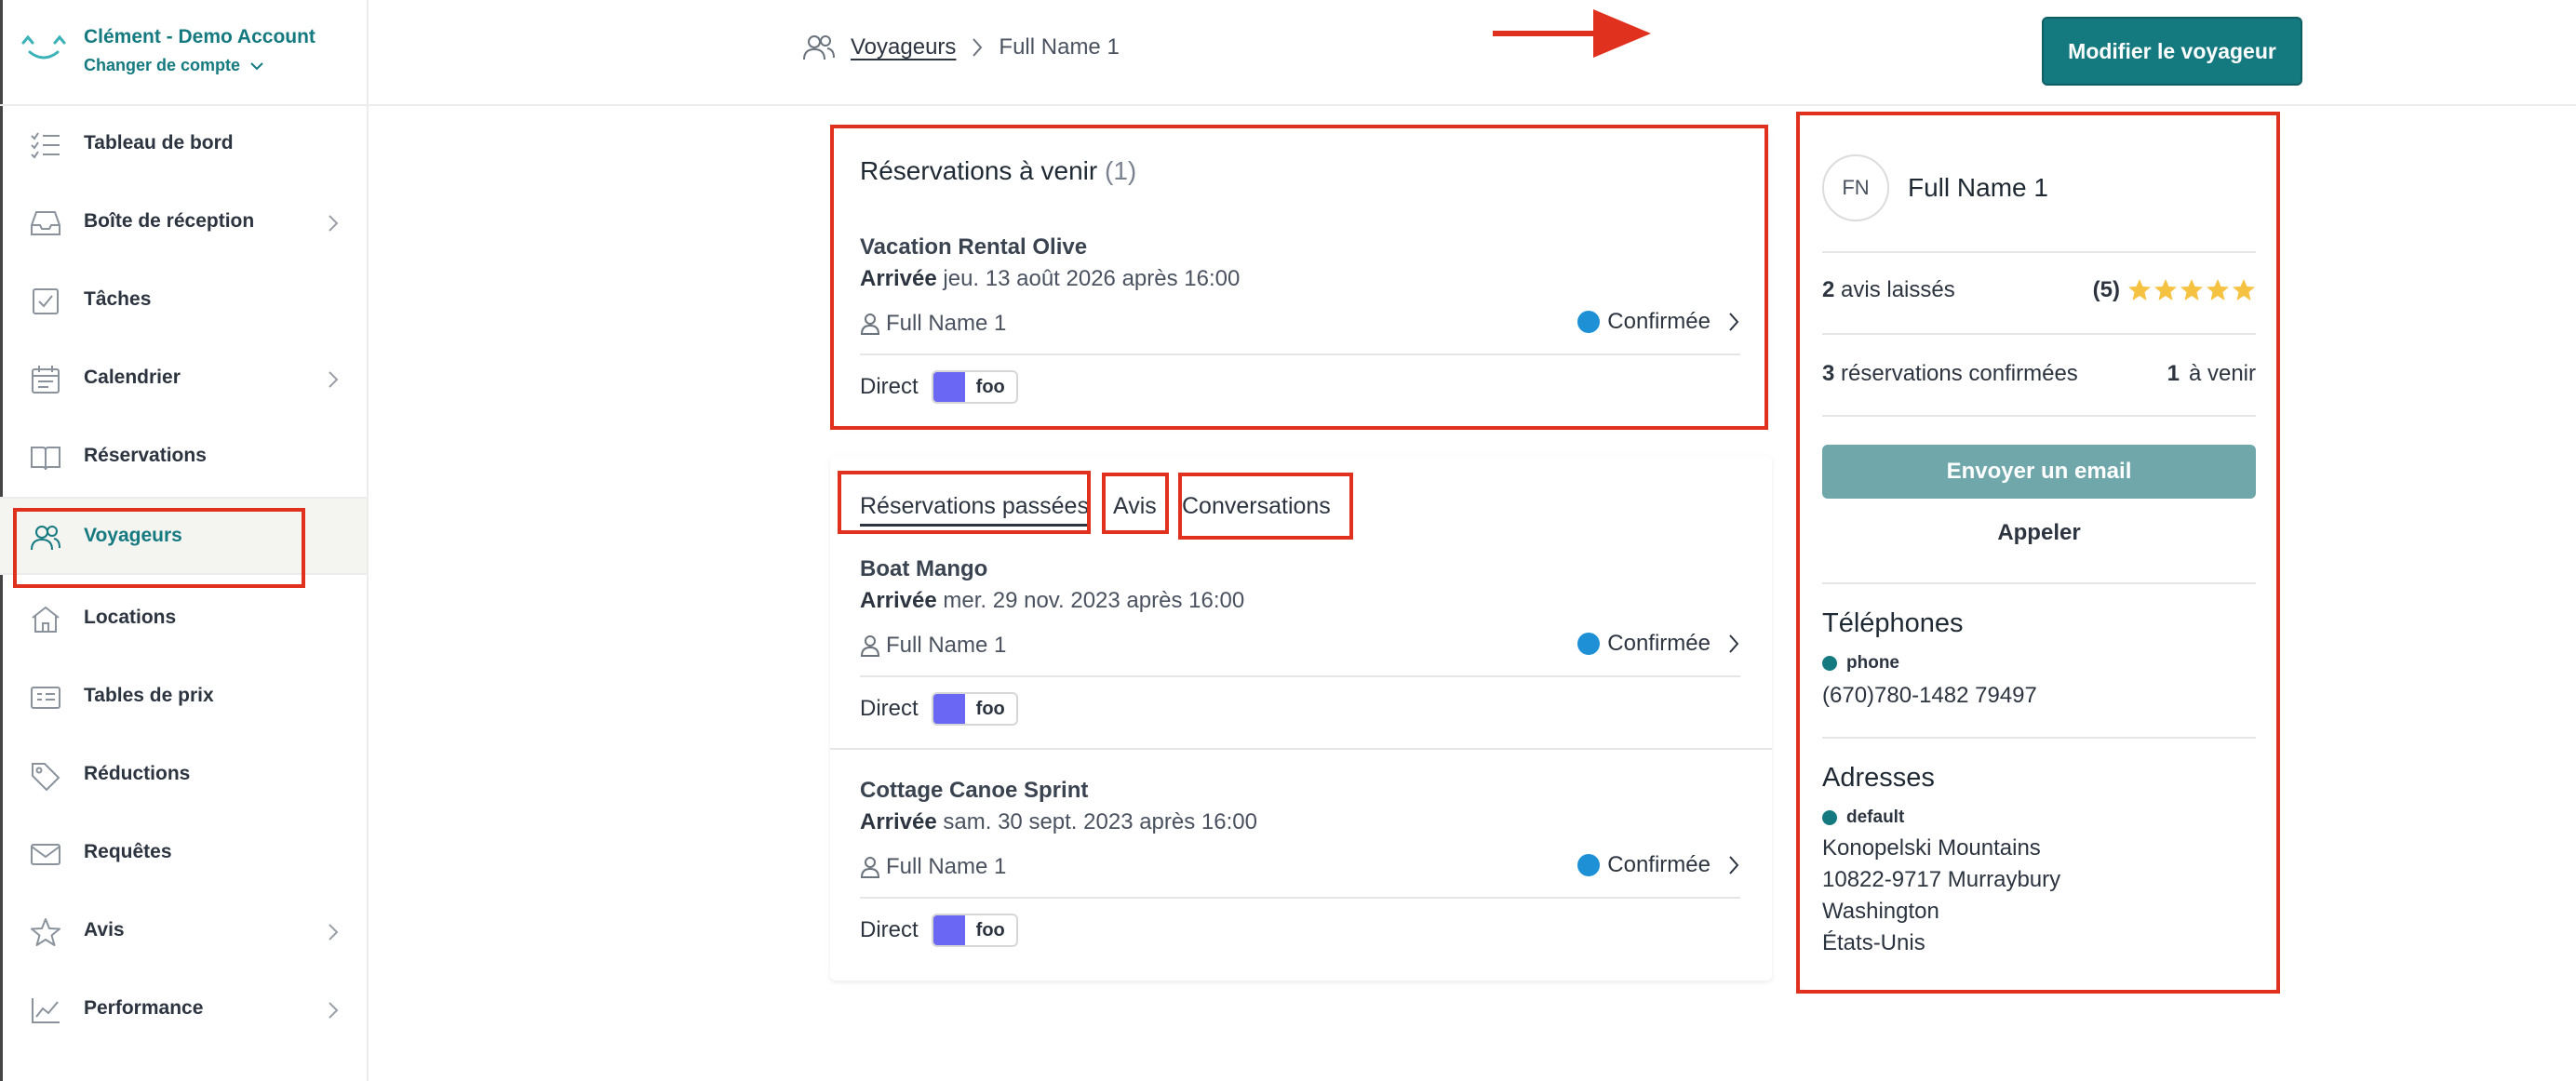  I want to click on account-switcher: Clément - Demo Account Changer de compte, so click(183, 53).